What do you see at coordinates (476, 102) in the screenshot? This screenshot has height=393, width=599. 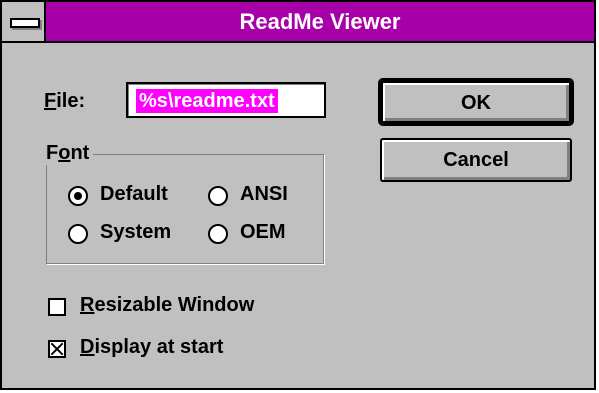 I see `ok-button: OK` at bounding box center [476, 102].